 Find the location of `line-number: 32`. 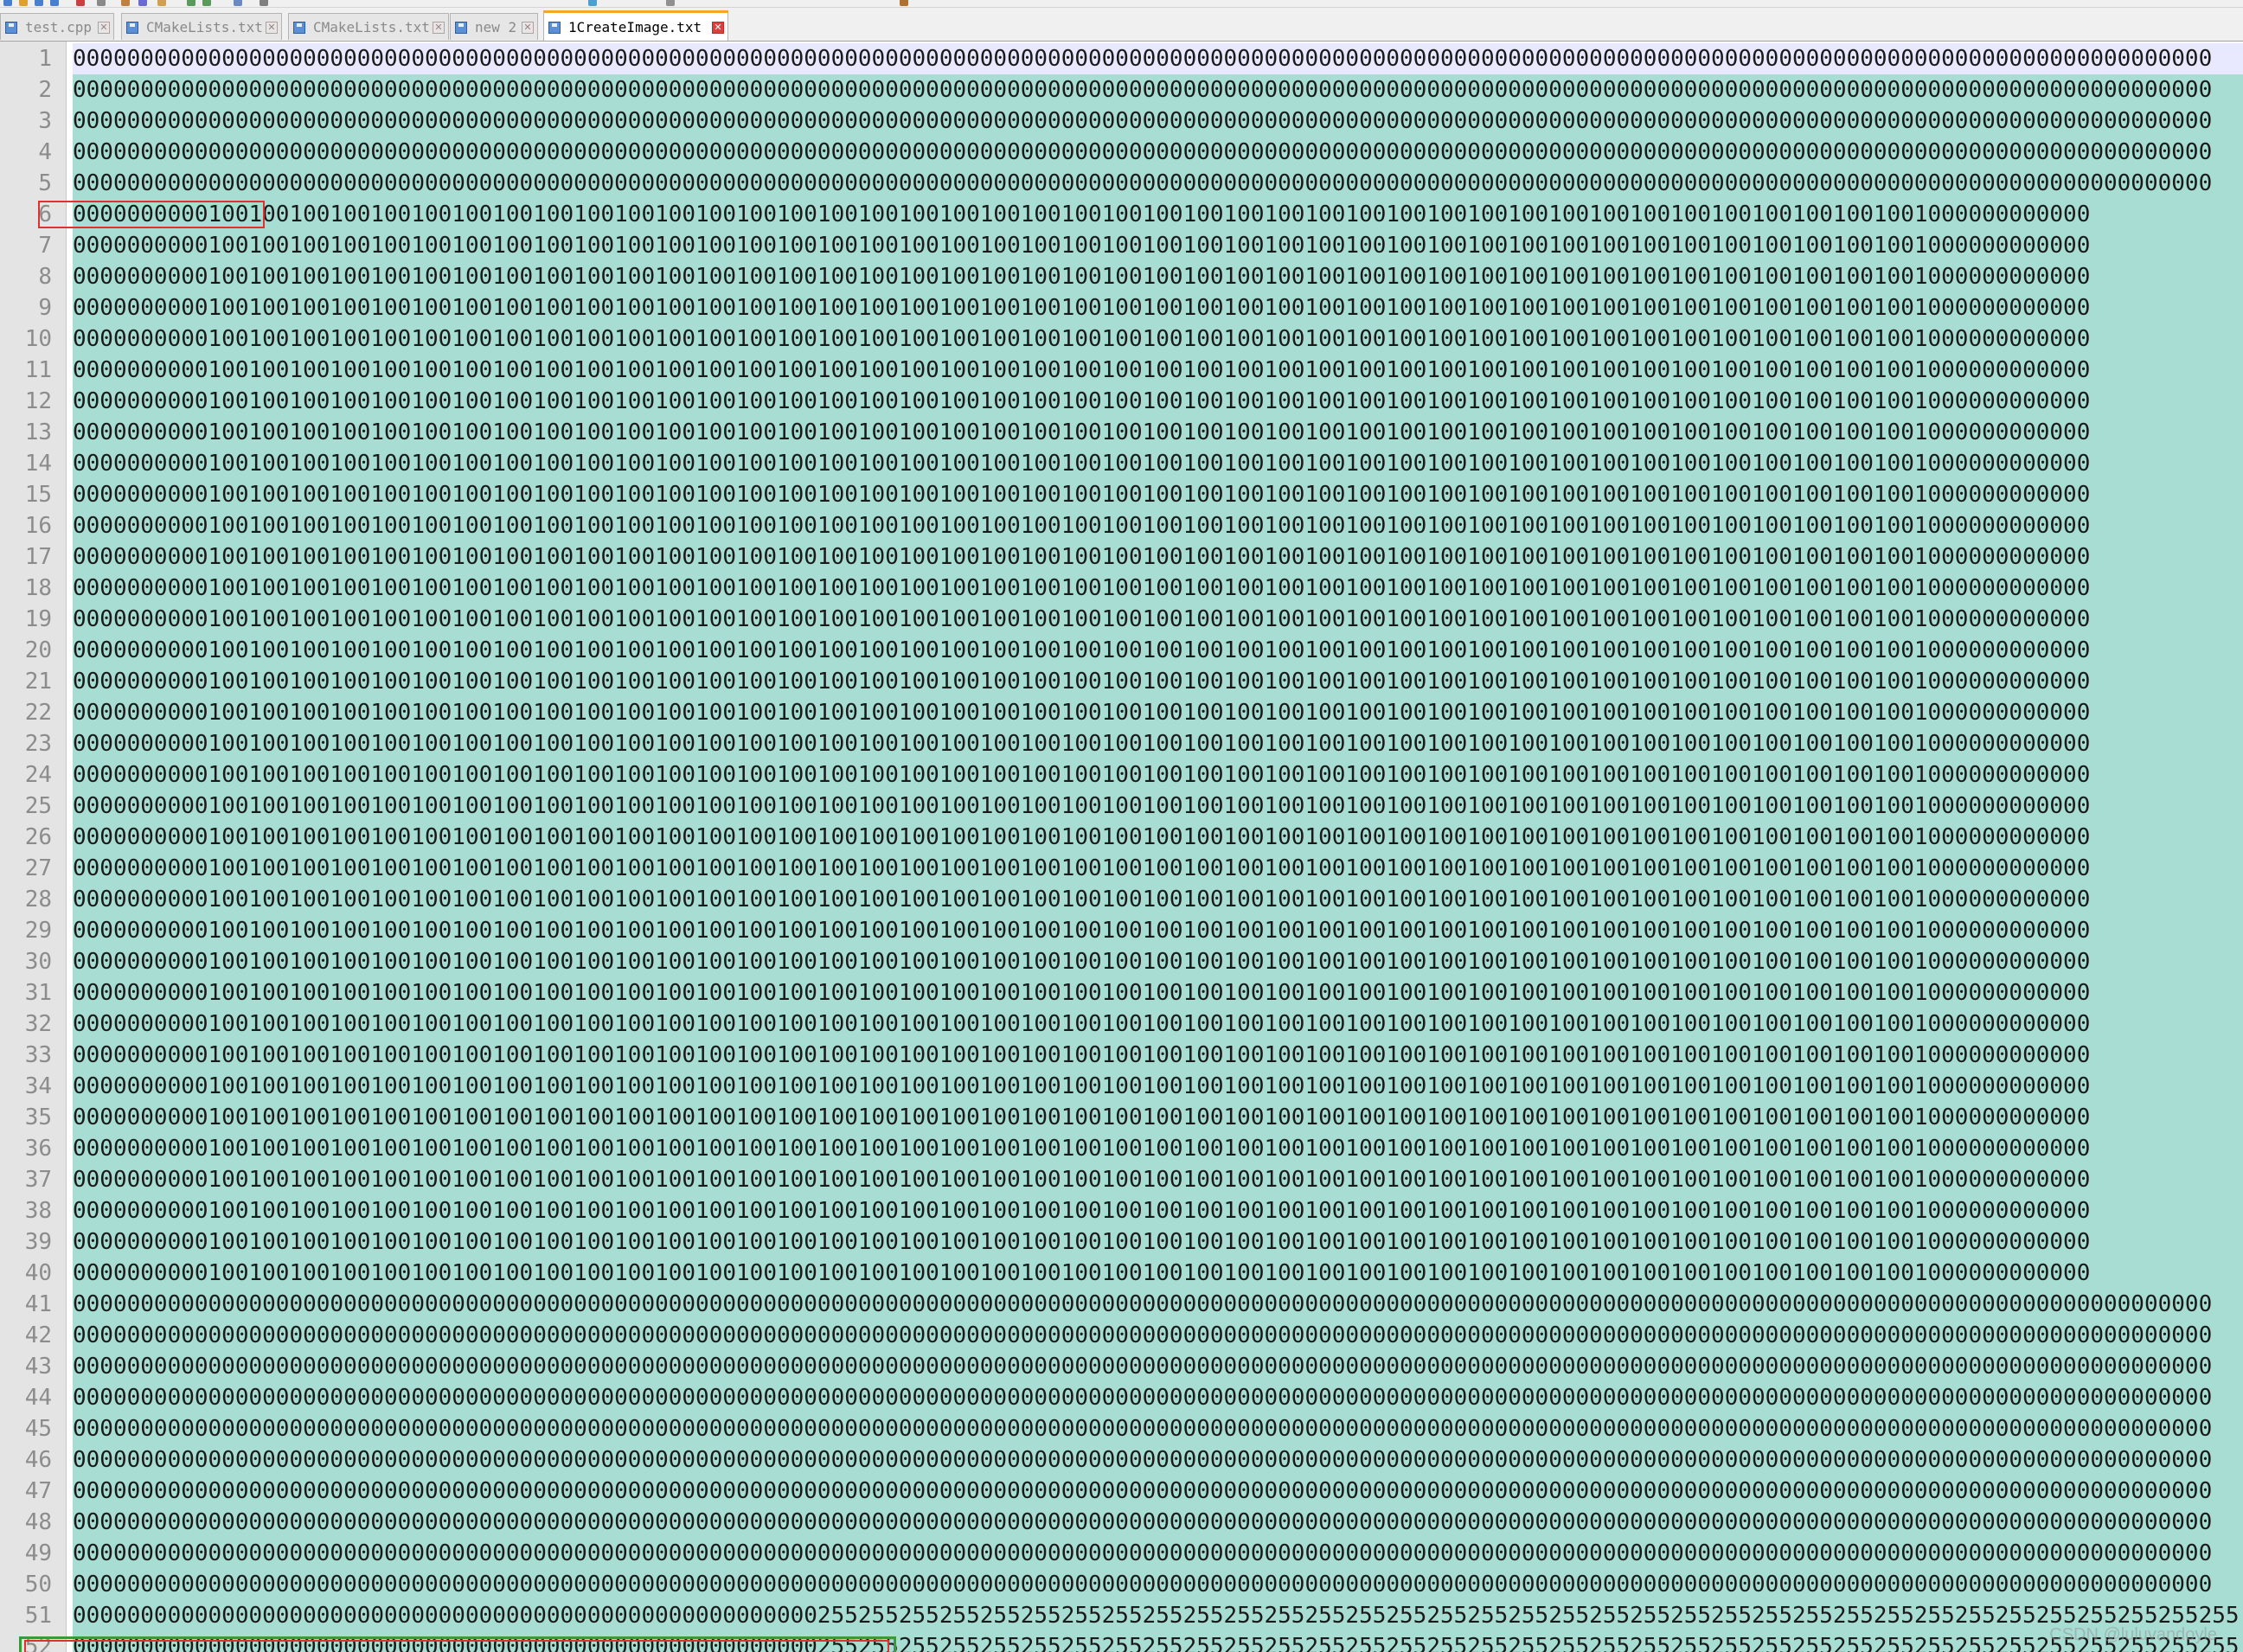

line-number: 32 is located at coordinates (26, 1024).